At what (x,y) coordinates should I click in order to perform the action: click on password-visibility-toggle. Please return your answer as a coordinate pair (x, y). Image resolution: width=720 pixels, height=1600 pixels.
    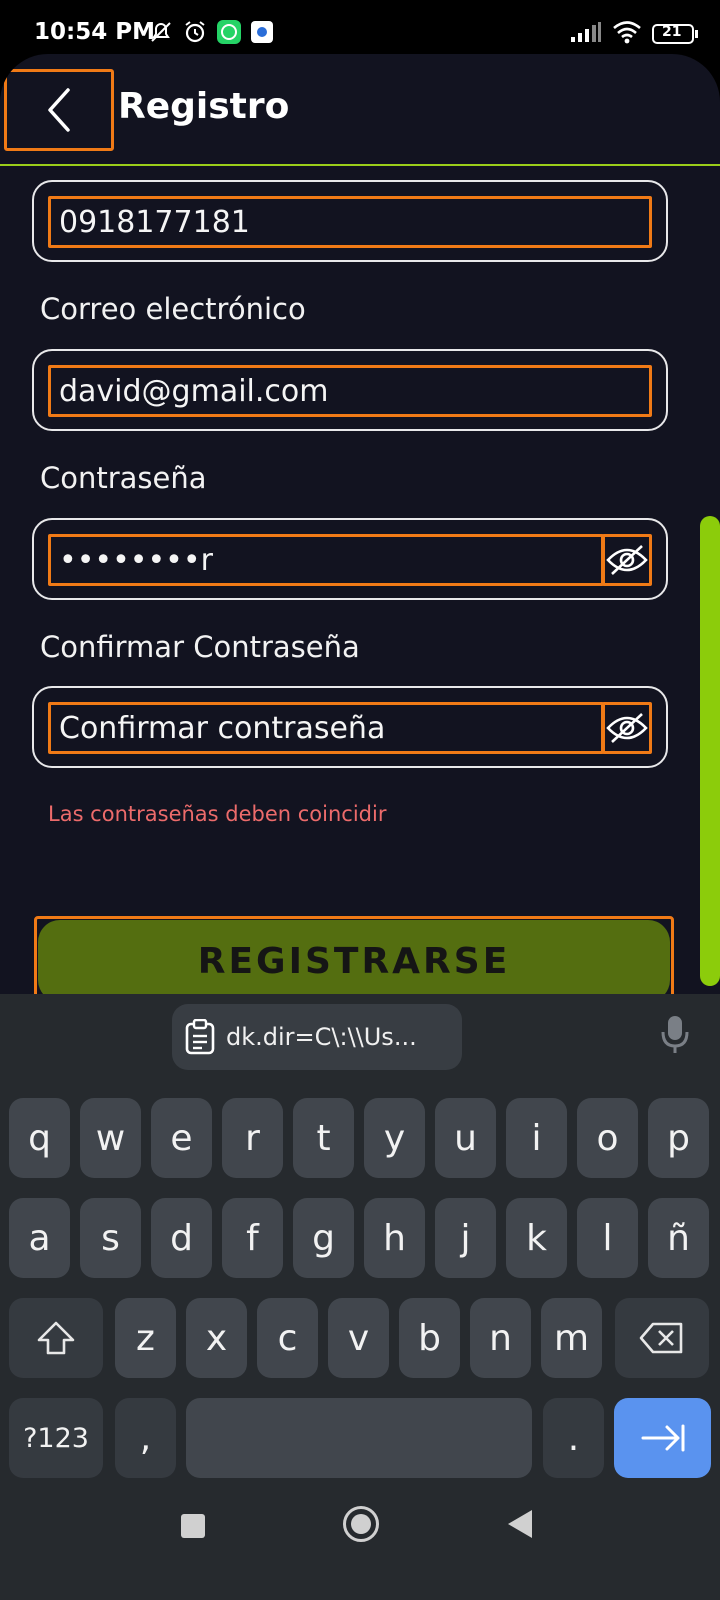
    Looking at the image, I should click on (627, 560).